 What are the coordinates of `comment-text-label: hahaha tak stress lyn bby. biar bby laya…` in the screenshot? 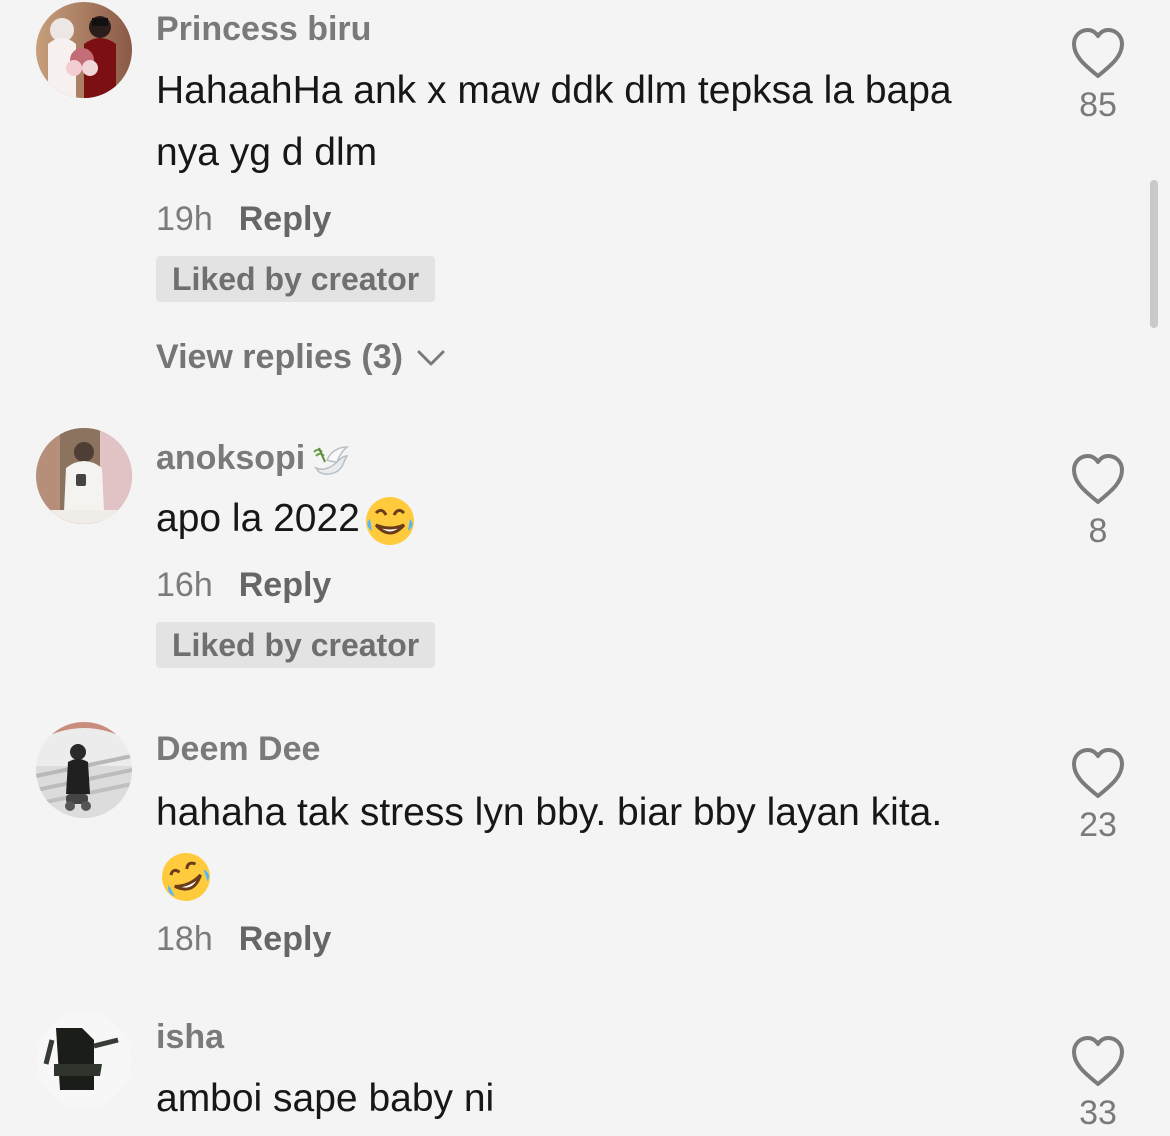 It's located at (549, 812).